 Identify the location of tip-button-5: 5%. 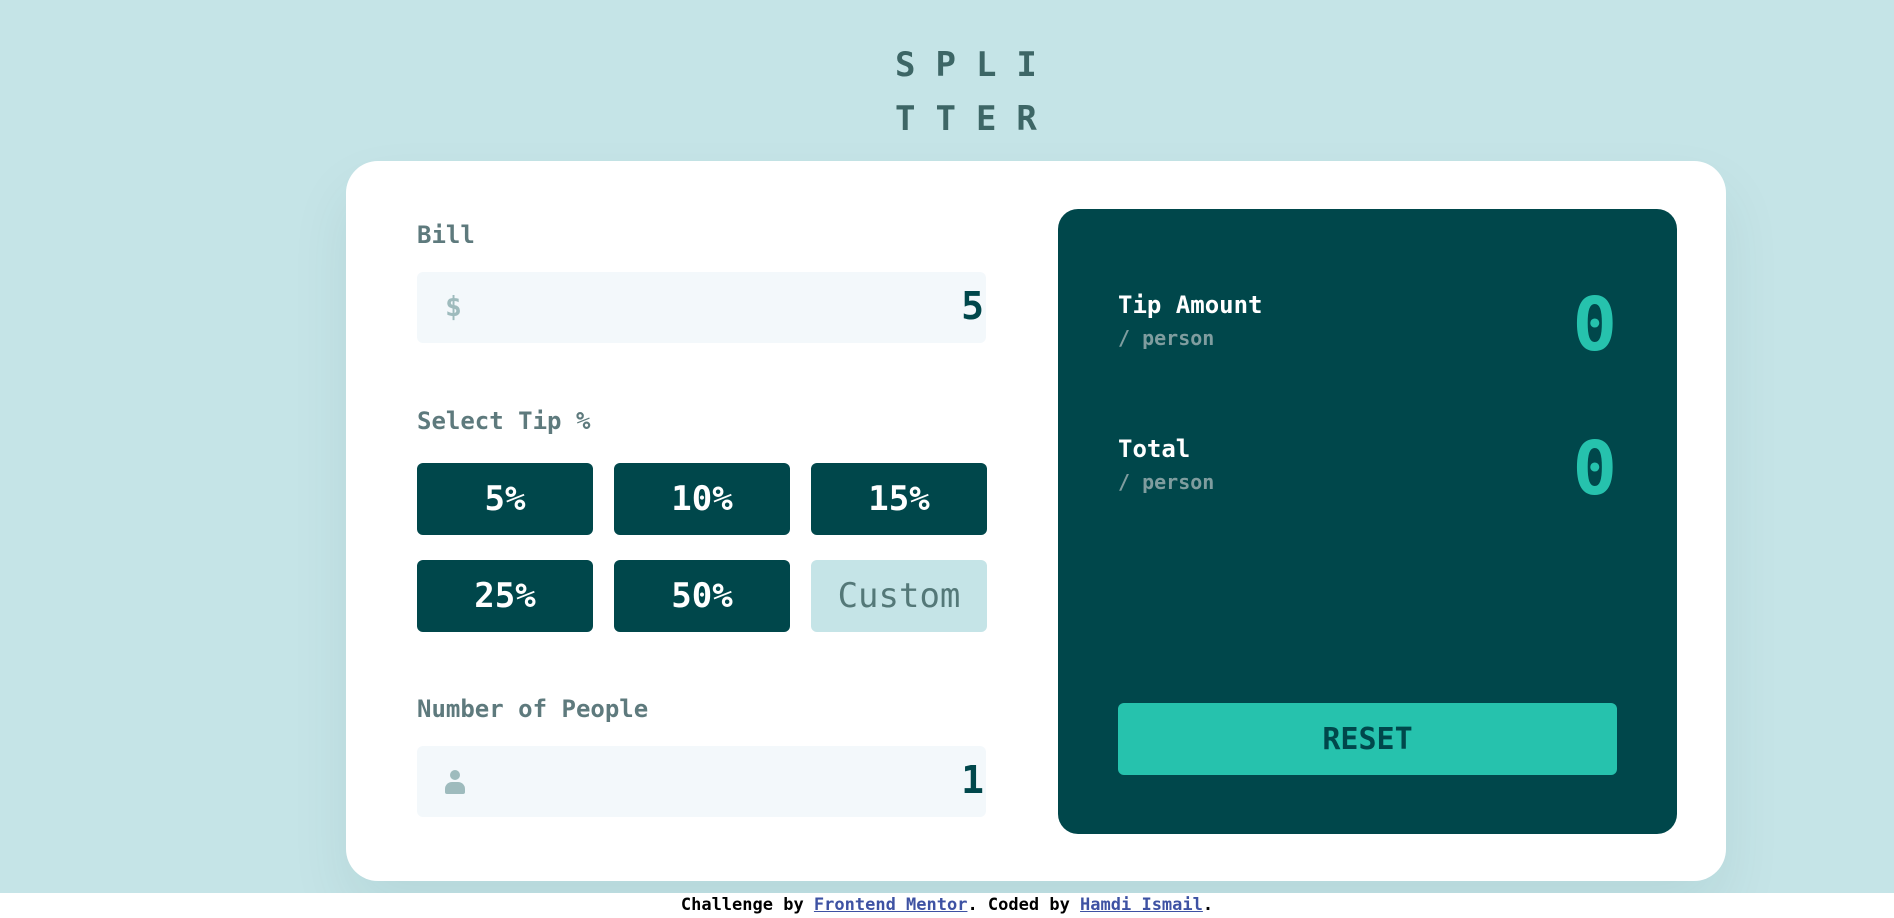
(505, 499).